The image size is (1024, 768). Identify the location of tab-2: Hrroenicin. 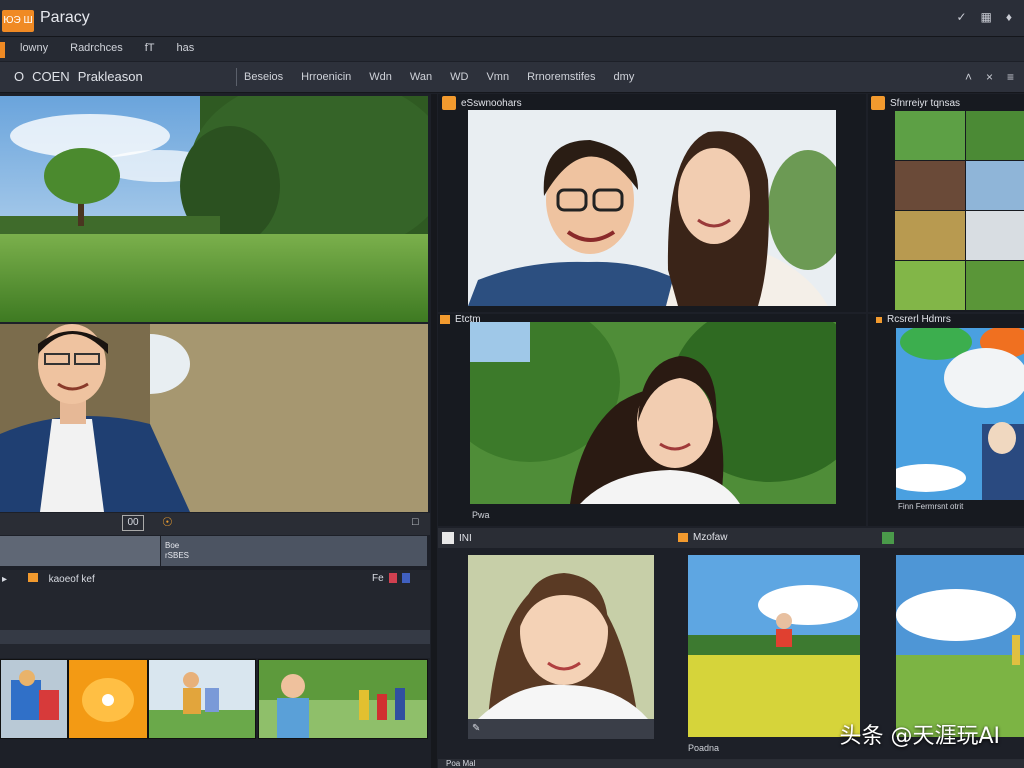
(326, 77).